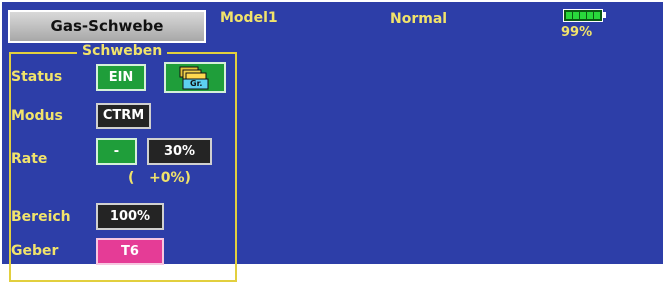 Image resolution: width=667 pixels, height=282 pixels. I want to click on rate-sign-button: -, so click(116, 151).